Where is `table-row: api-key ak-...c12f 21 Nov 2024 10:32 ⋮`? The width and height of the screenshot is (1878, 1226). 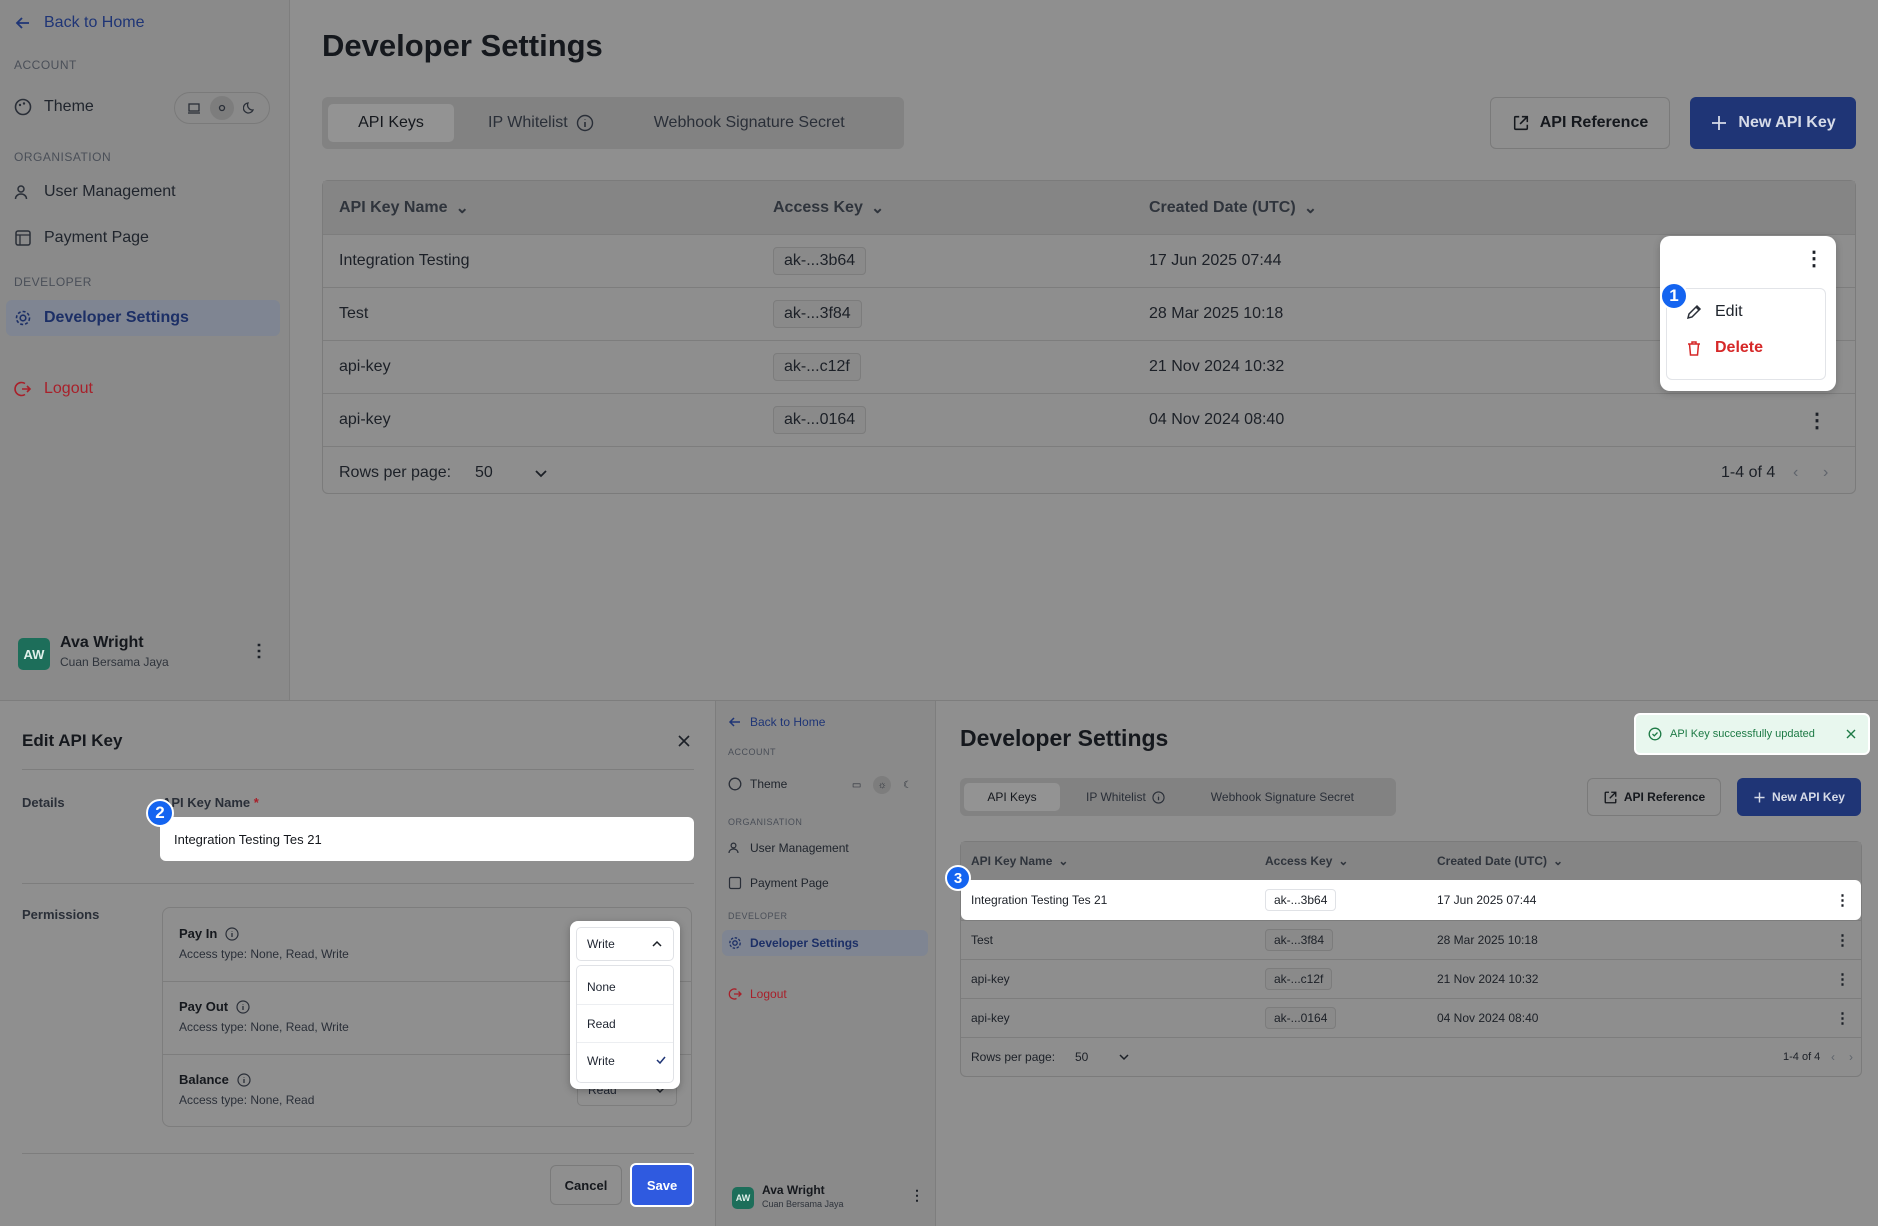 table-row: api-key ak-...c12f 21 Nov 2024 10:32 ⋮ is located at coordinates (1411, 978).